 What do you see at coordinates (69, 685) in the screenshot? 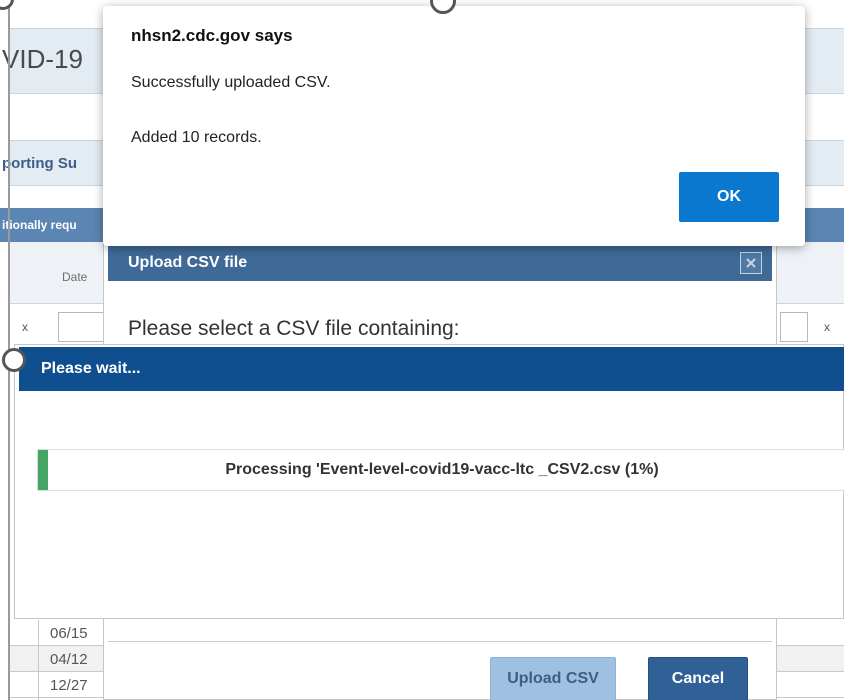
I see `date-cell: 12/27` at bounding box center [69, 685].